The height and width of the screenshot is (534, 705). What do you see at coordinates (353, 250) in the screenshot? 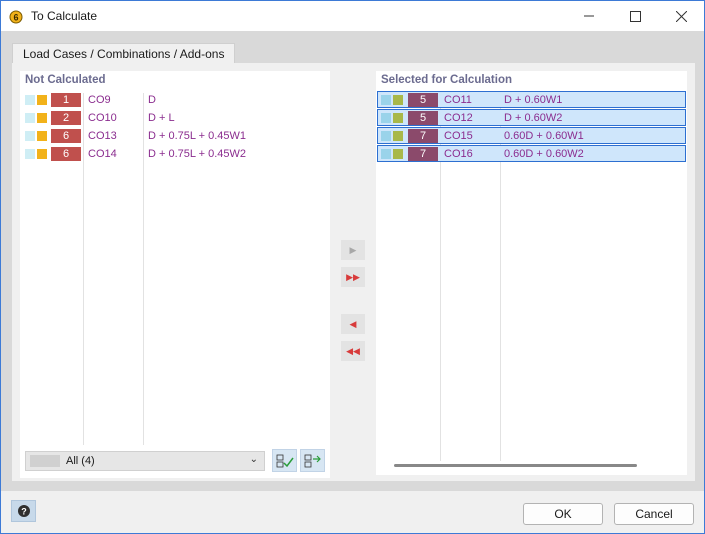
I see `add-button: ▶` at bounding box center [353, 250].